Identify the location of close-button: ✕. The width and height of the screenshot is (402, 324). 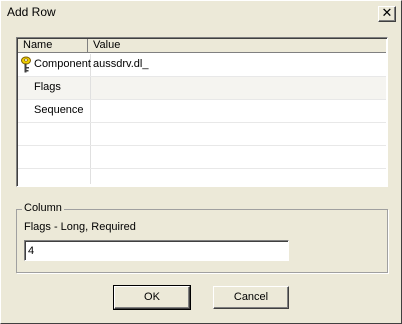
(387, 14).